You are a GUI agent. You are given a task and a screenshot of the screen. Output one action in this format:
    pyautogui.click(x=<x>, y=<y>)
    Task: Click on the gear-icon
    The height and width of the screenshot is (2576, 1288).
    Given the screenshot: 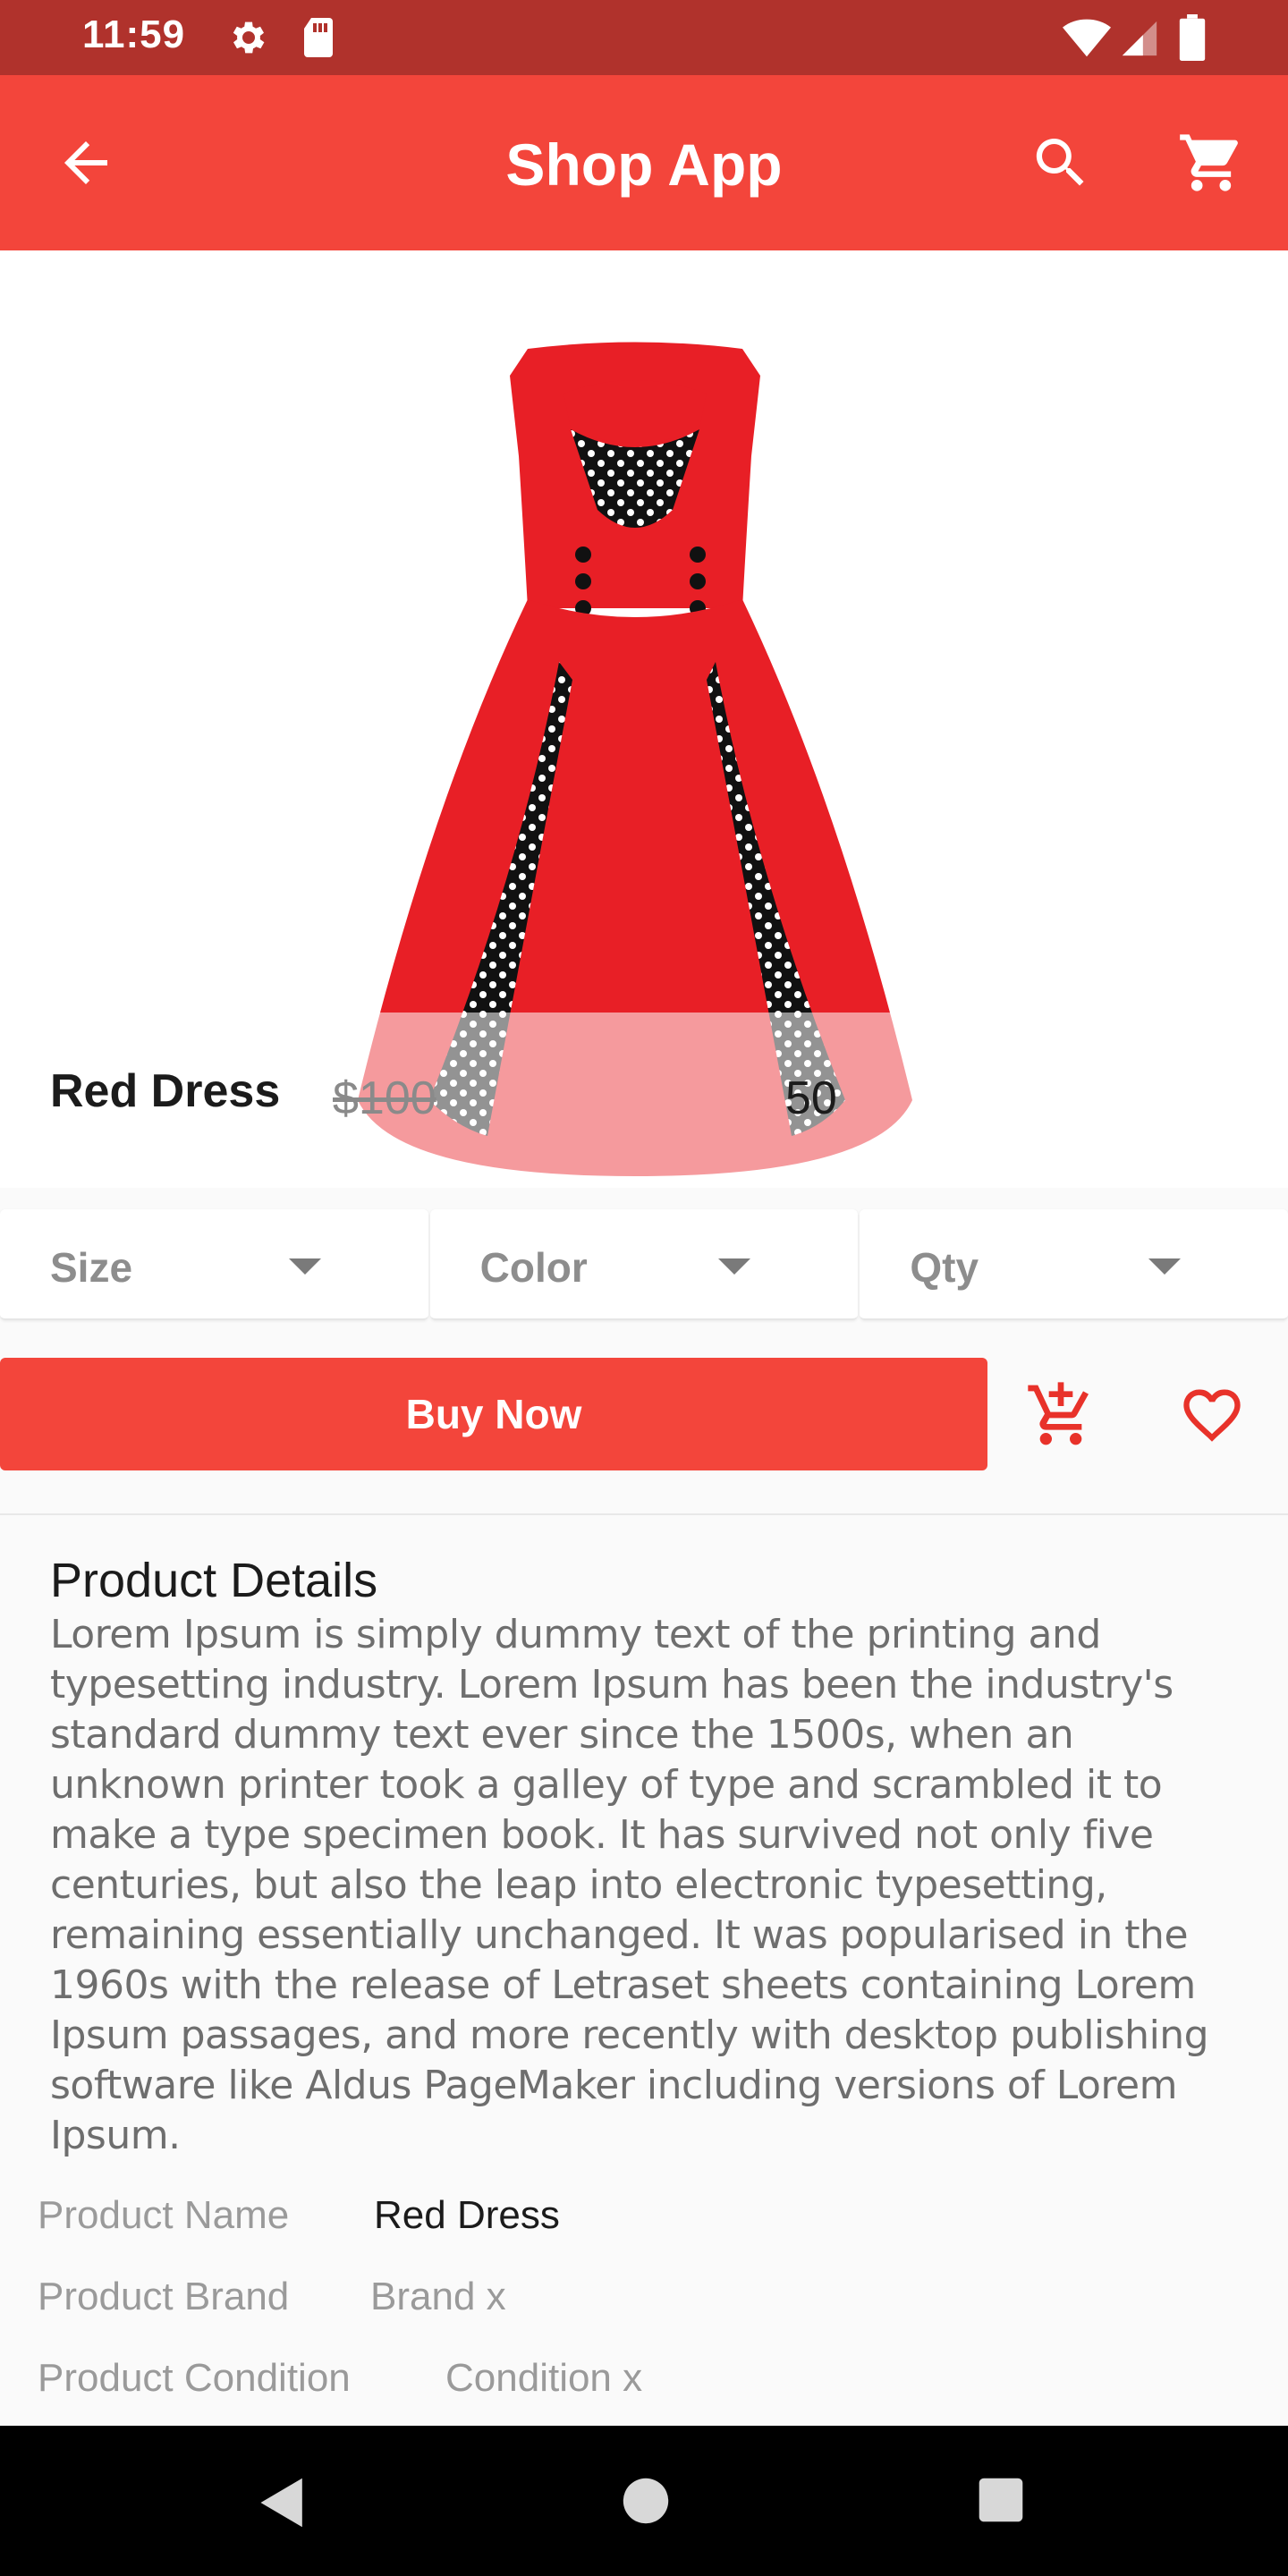 What is the action you would take?
    pyautogui.click(x=249, y=37)
    